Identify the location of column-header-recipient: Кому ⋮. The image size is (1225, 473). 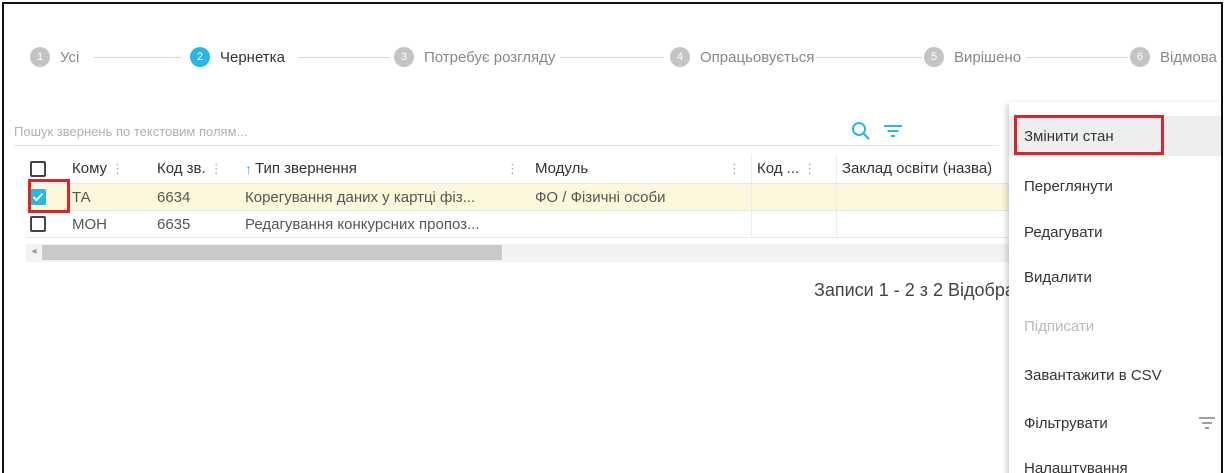
(108, 168).